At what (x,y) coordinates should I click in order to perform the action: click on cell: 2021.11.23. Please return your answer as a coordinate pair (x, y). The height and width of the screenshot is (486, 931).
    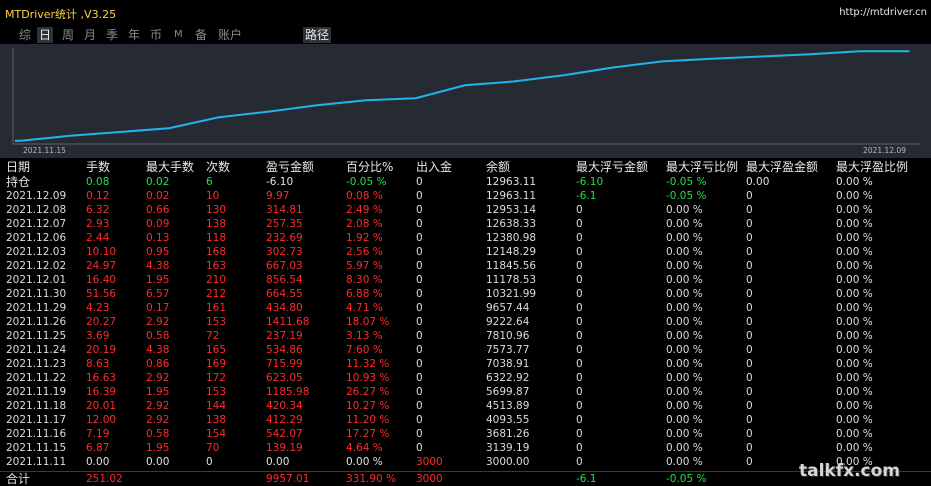
    Looking at the image, I should click on (36, 364).